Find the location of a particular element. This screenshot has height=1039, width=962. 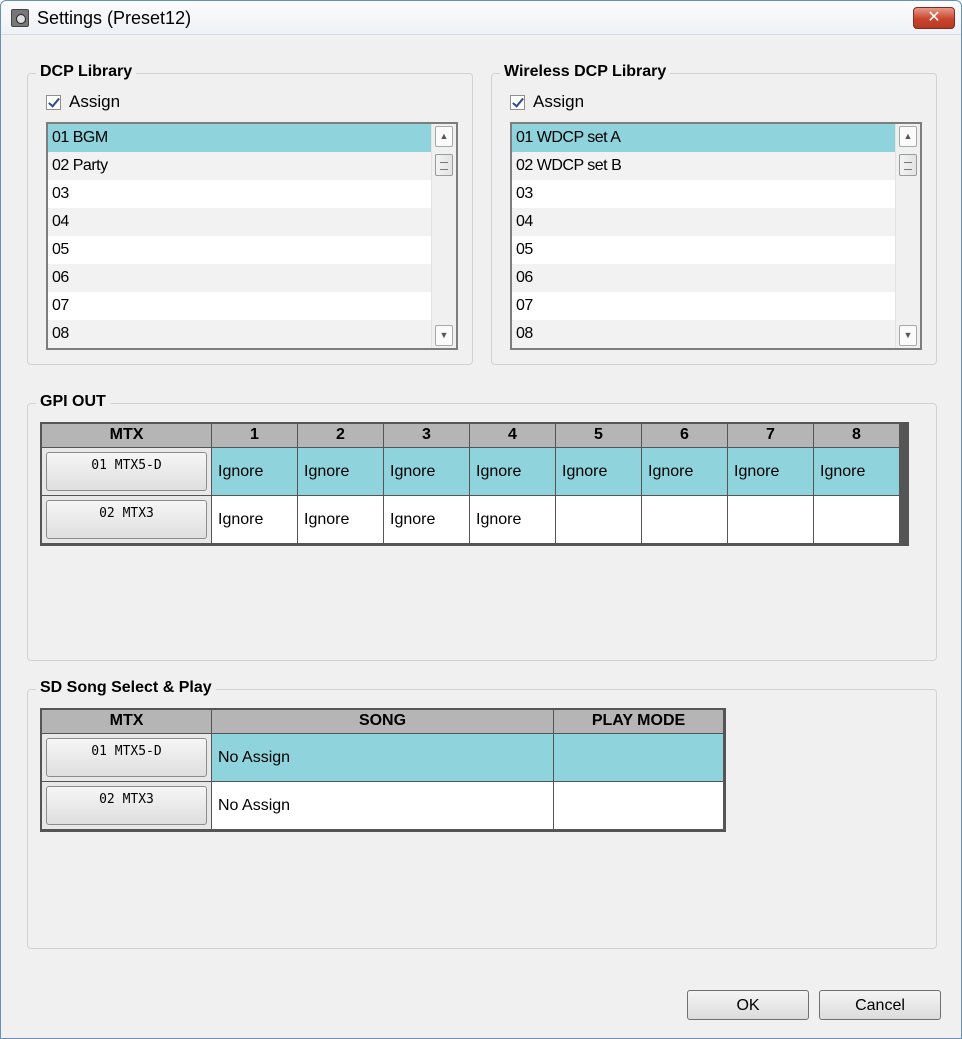

wdcp-assign-label: Assign is located at coordinates (559, 101).